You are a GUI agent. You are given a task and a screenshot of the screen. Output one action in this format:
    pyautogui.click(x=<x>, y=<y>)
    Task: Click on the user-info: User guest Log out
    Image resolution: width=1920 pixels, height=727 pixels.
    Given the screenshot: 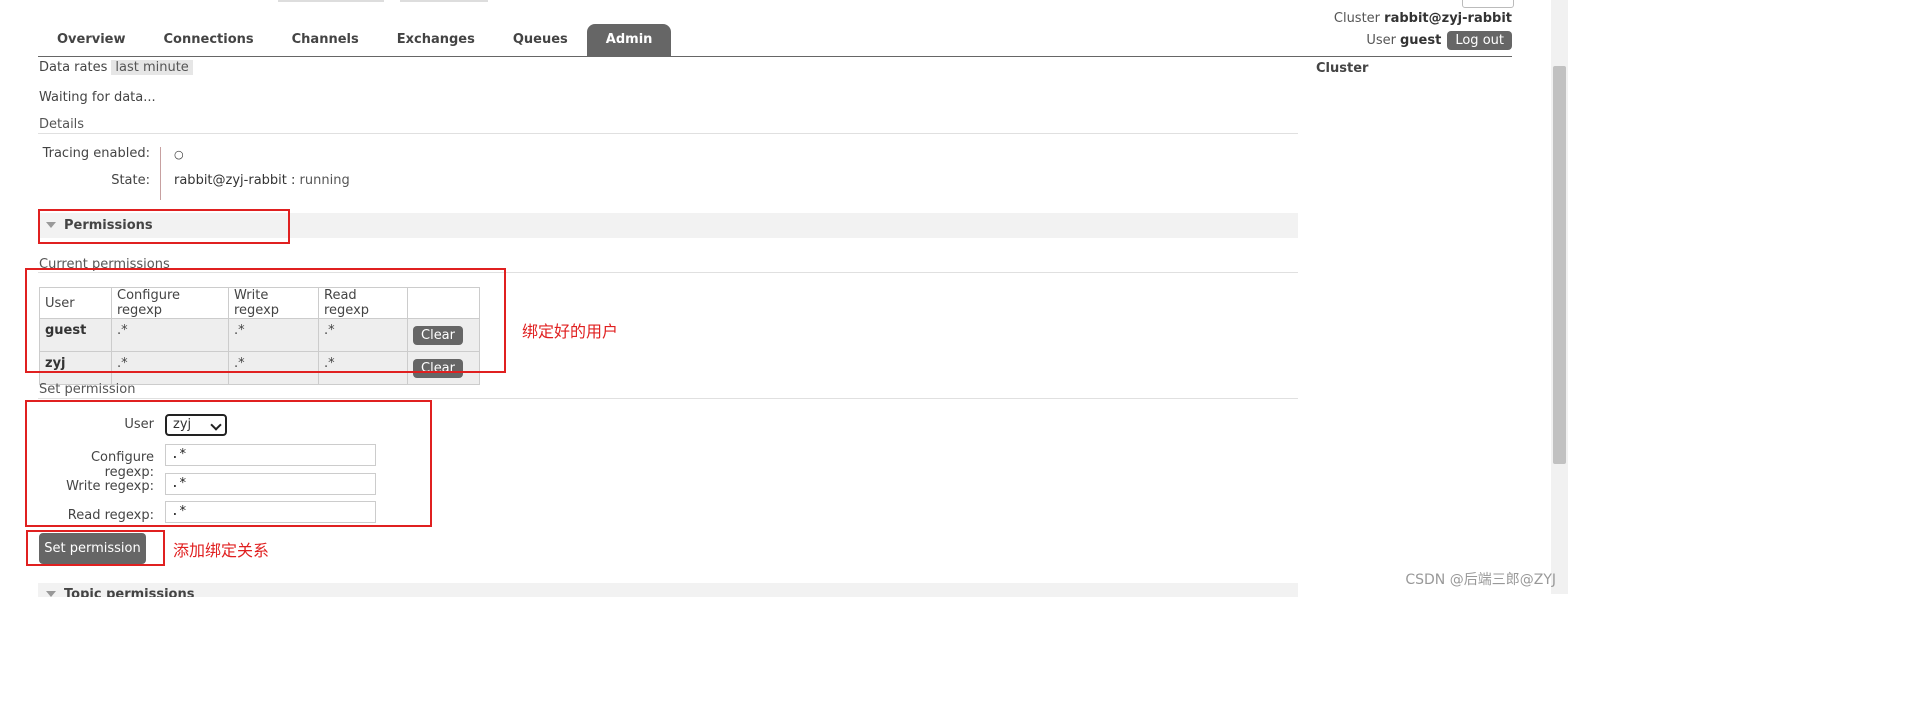 What is the action you would take?
    pyautogui.click(x=1439, y=40)
    